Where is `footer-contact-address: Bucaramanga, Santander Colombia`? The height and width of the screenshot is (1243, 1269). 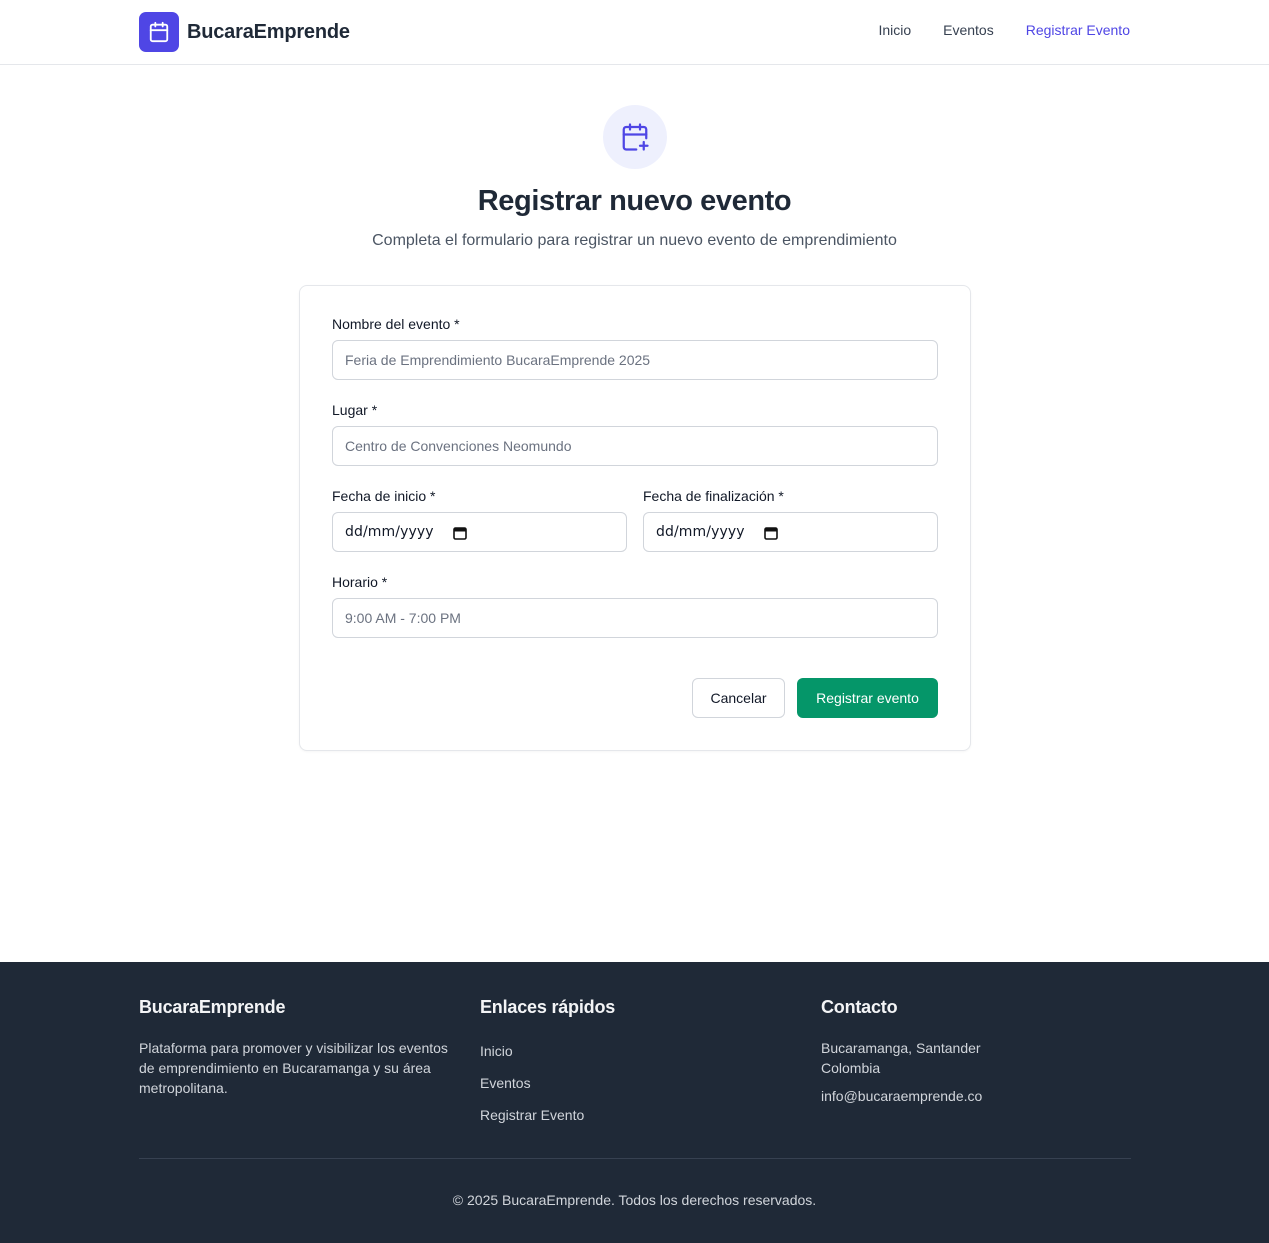
footer-contact-address: Bucaramanga, Santander Colombia is located at coordinates (901, 1058).